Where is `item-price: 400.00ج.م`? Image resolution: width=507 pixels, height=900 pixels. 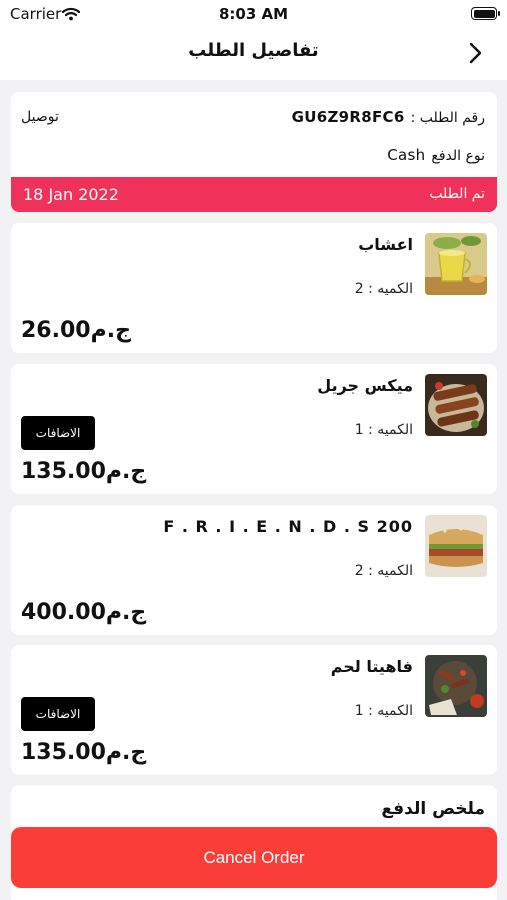
item-price: 400.00ج.م is located at coordinates (84, 612).